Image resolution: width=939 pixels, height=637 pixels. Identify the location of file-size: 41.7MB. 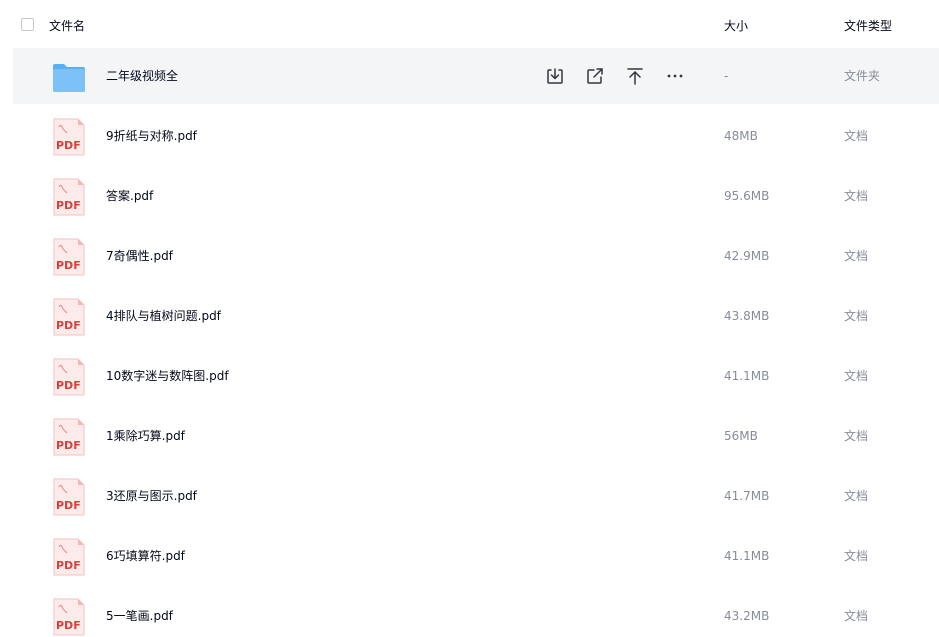
(747, 496).